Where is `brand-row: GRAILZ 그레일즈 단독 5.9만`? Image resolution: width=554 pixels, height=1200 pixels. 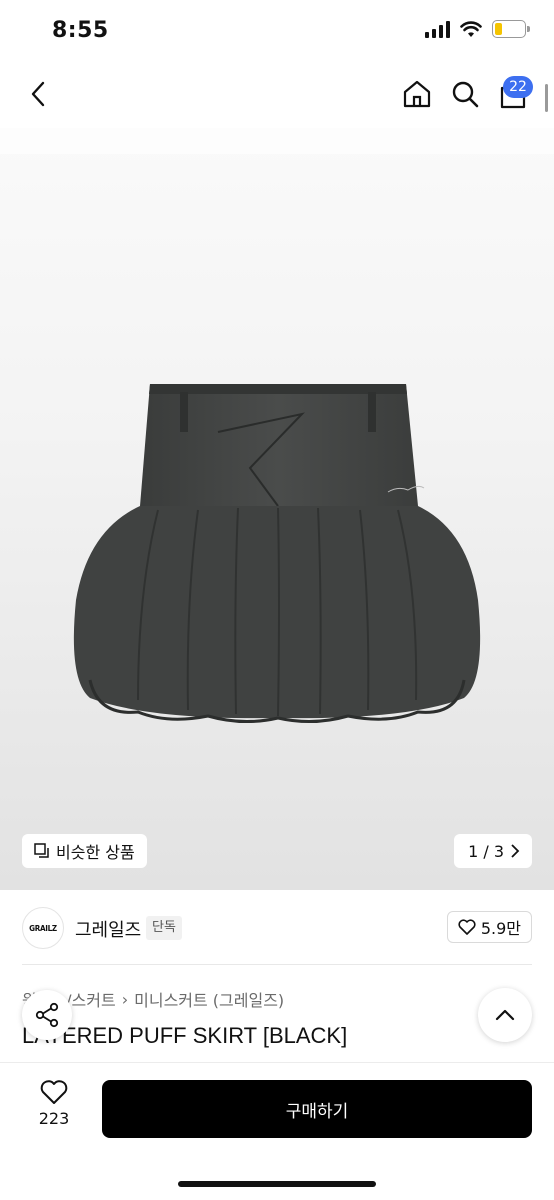 brand-row: GRAILZ 그레일즈 단독 5.9만 is located at coordinates (277, 927).